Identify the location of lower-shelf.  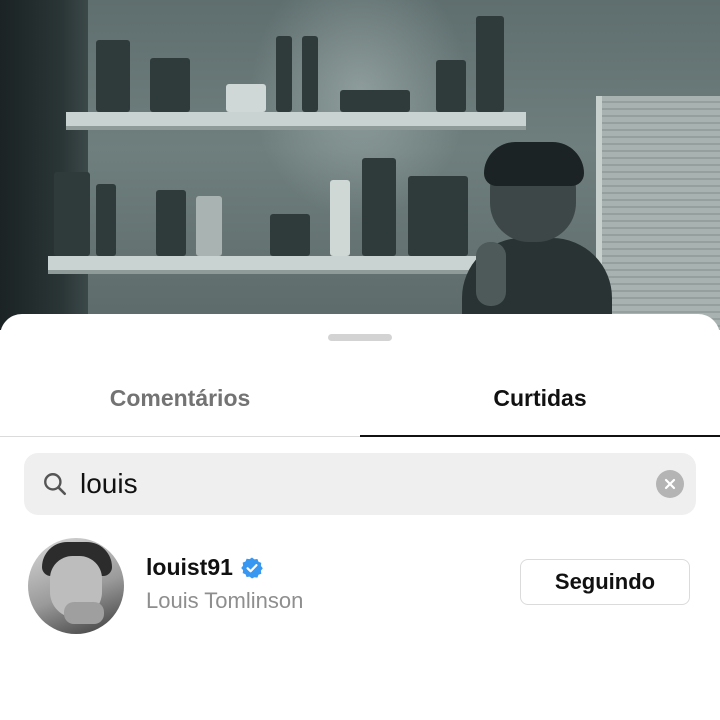
(268, 265).